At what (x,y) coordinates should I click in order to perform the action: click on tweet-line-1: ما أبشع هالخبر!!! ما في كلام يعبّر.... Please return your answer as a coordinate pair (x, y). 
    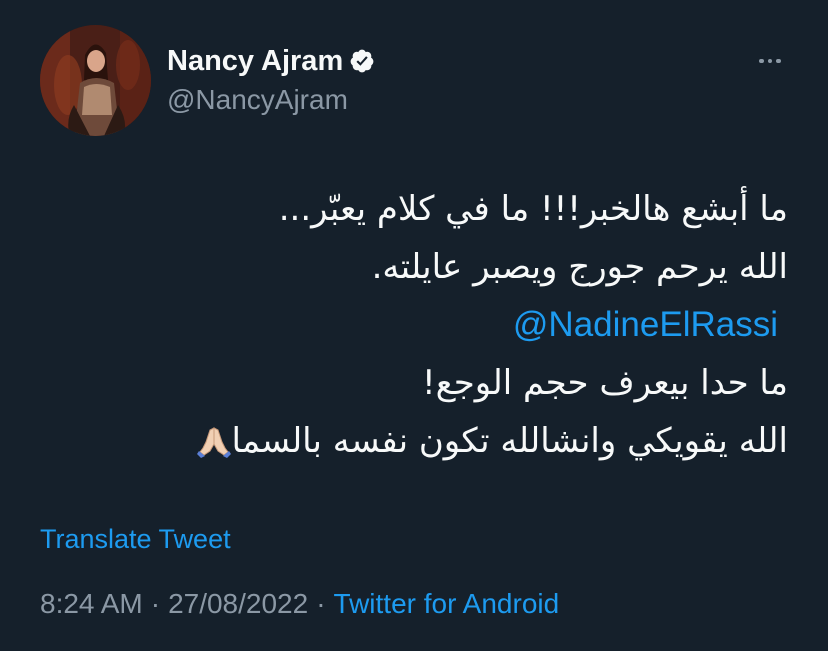
    Looking at the image, I should click on (533, 209).